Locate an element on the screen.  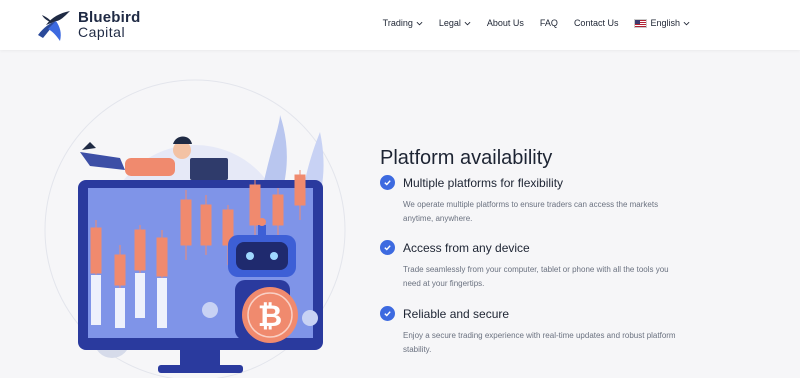
nav-contact-us: Contact Us is located at coordinates (596, 23).